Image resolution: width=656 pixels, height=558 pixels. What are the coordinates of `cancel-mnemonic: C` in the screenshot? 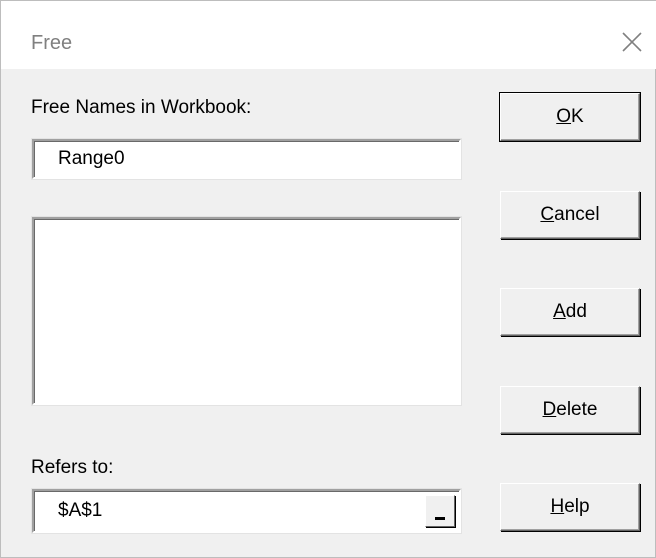 It's located at (547, 214).